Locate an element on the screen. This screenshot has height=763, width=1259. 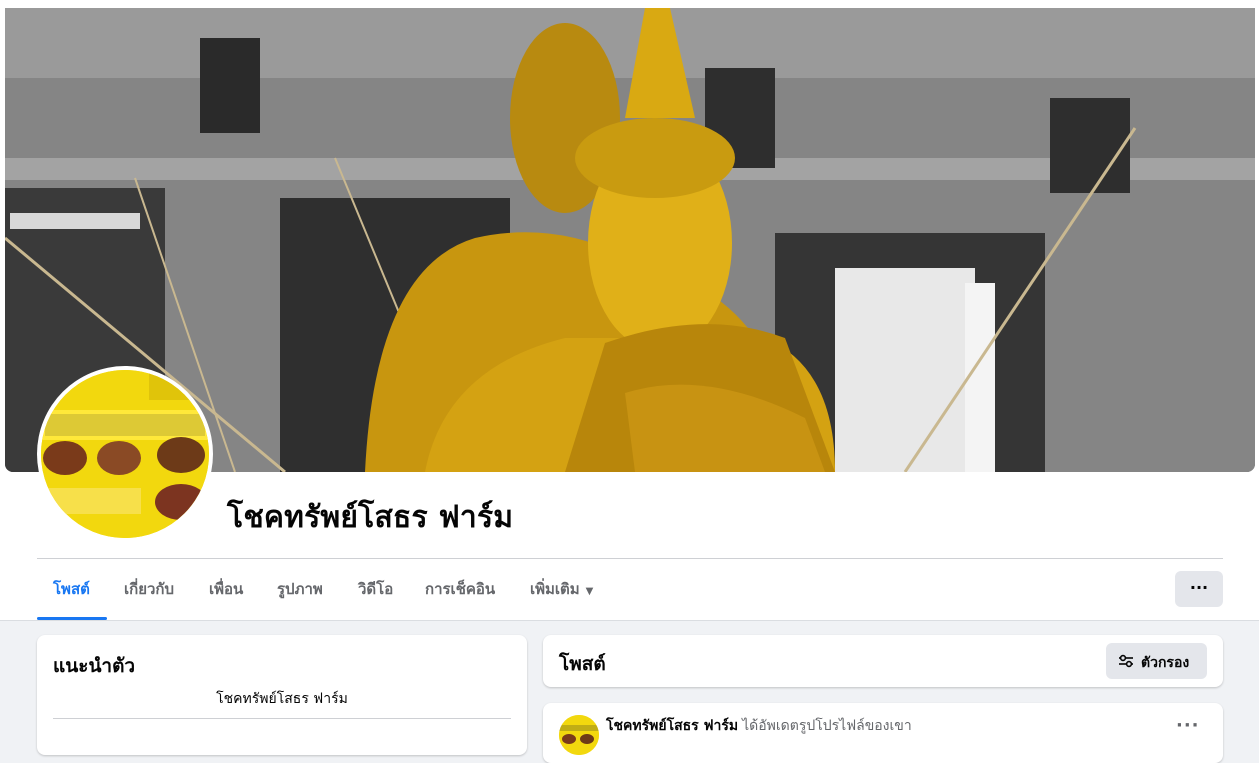
tab-photos-label: รูปภาพ is located at coordinates (300, 589).